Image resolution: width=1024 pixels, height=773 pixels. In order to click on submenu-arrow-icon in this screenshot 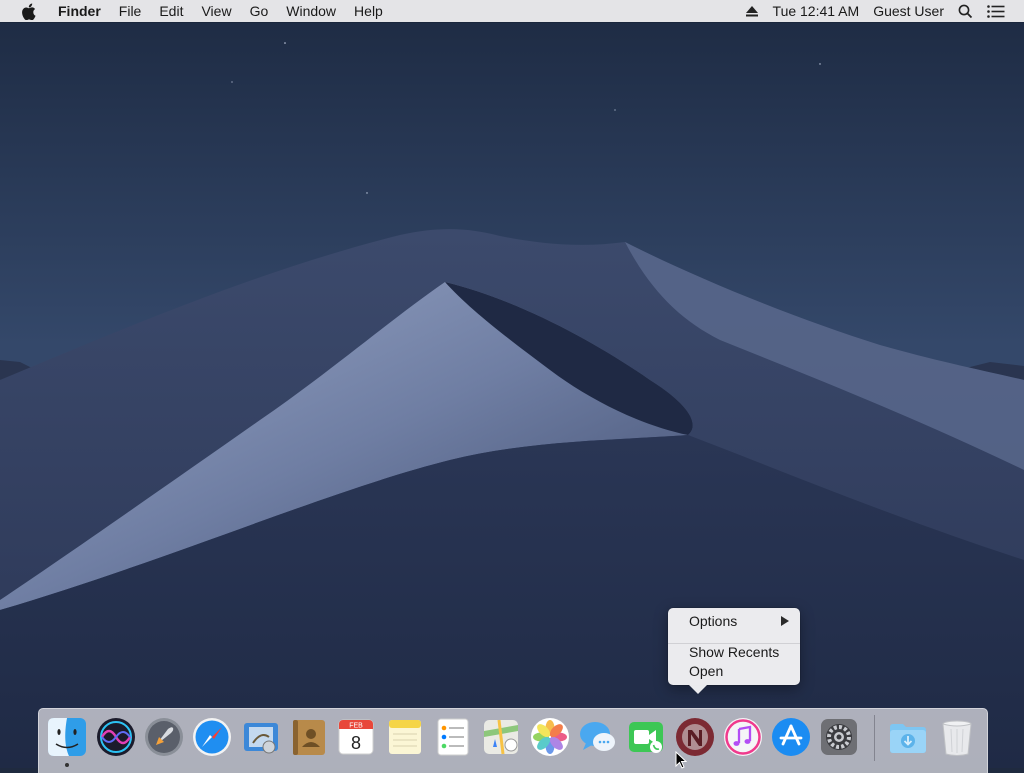, I will do `click(785, 621)`.